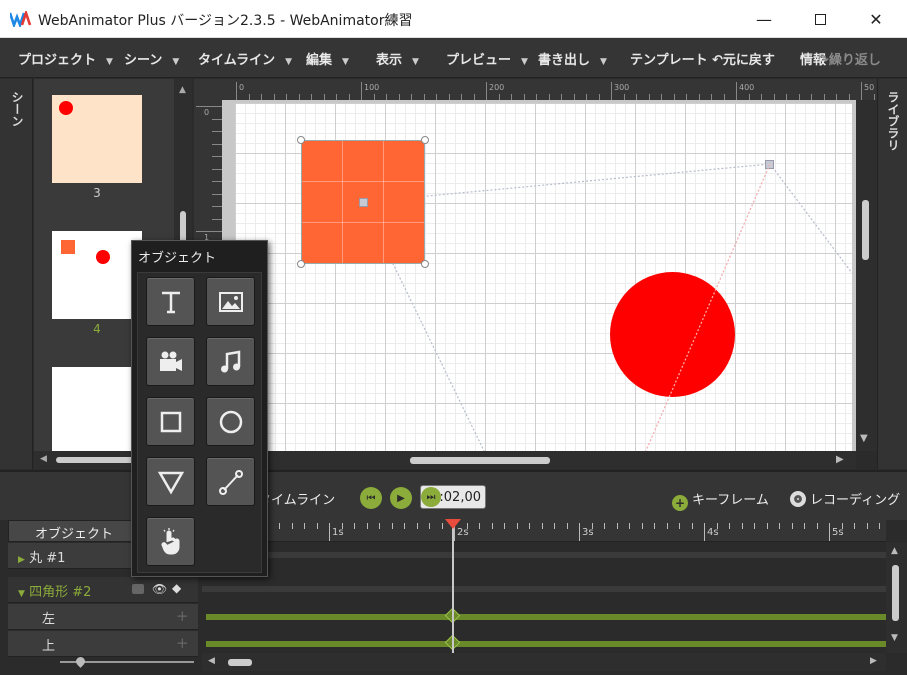 The width and height of the screenshot is (907, 675). I want to click on ruler-label: 0, so click(207, 112).